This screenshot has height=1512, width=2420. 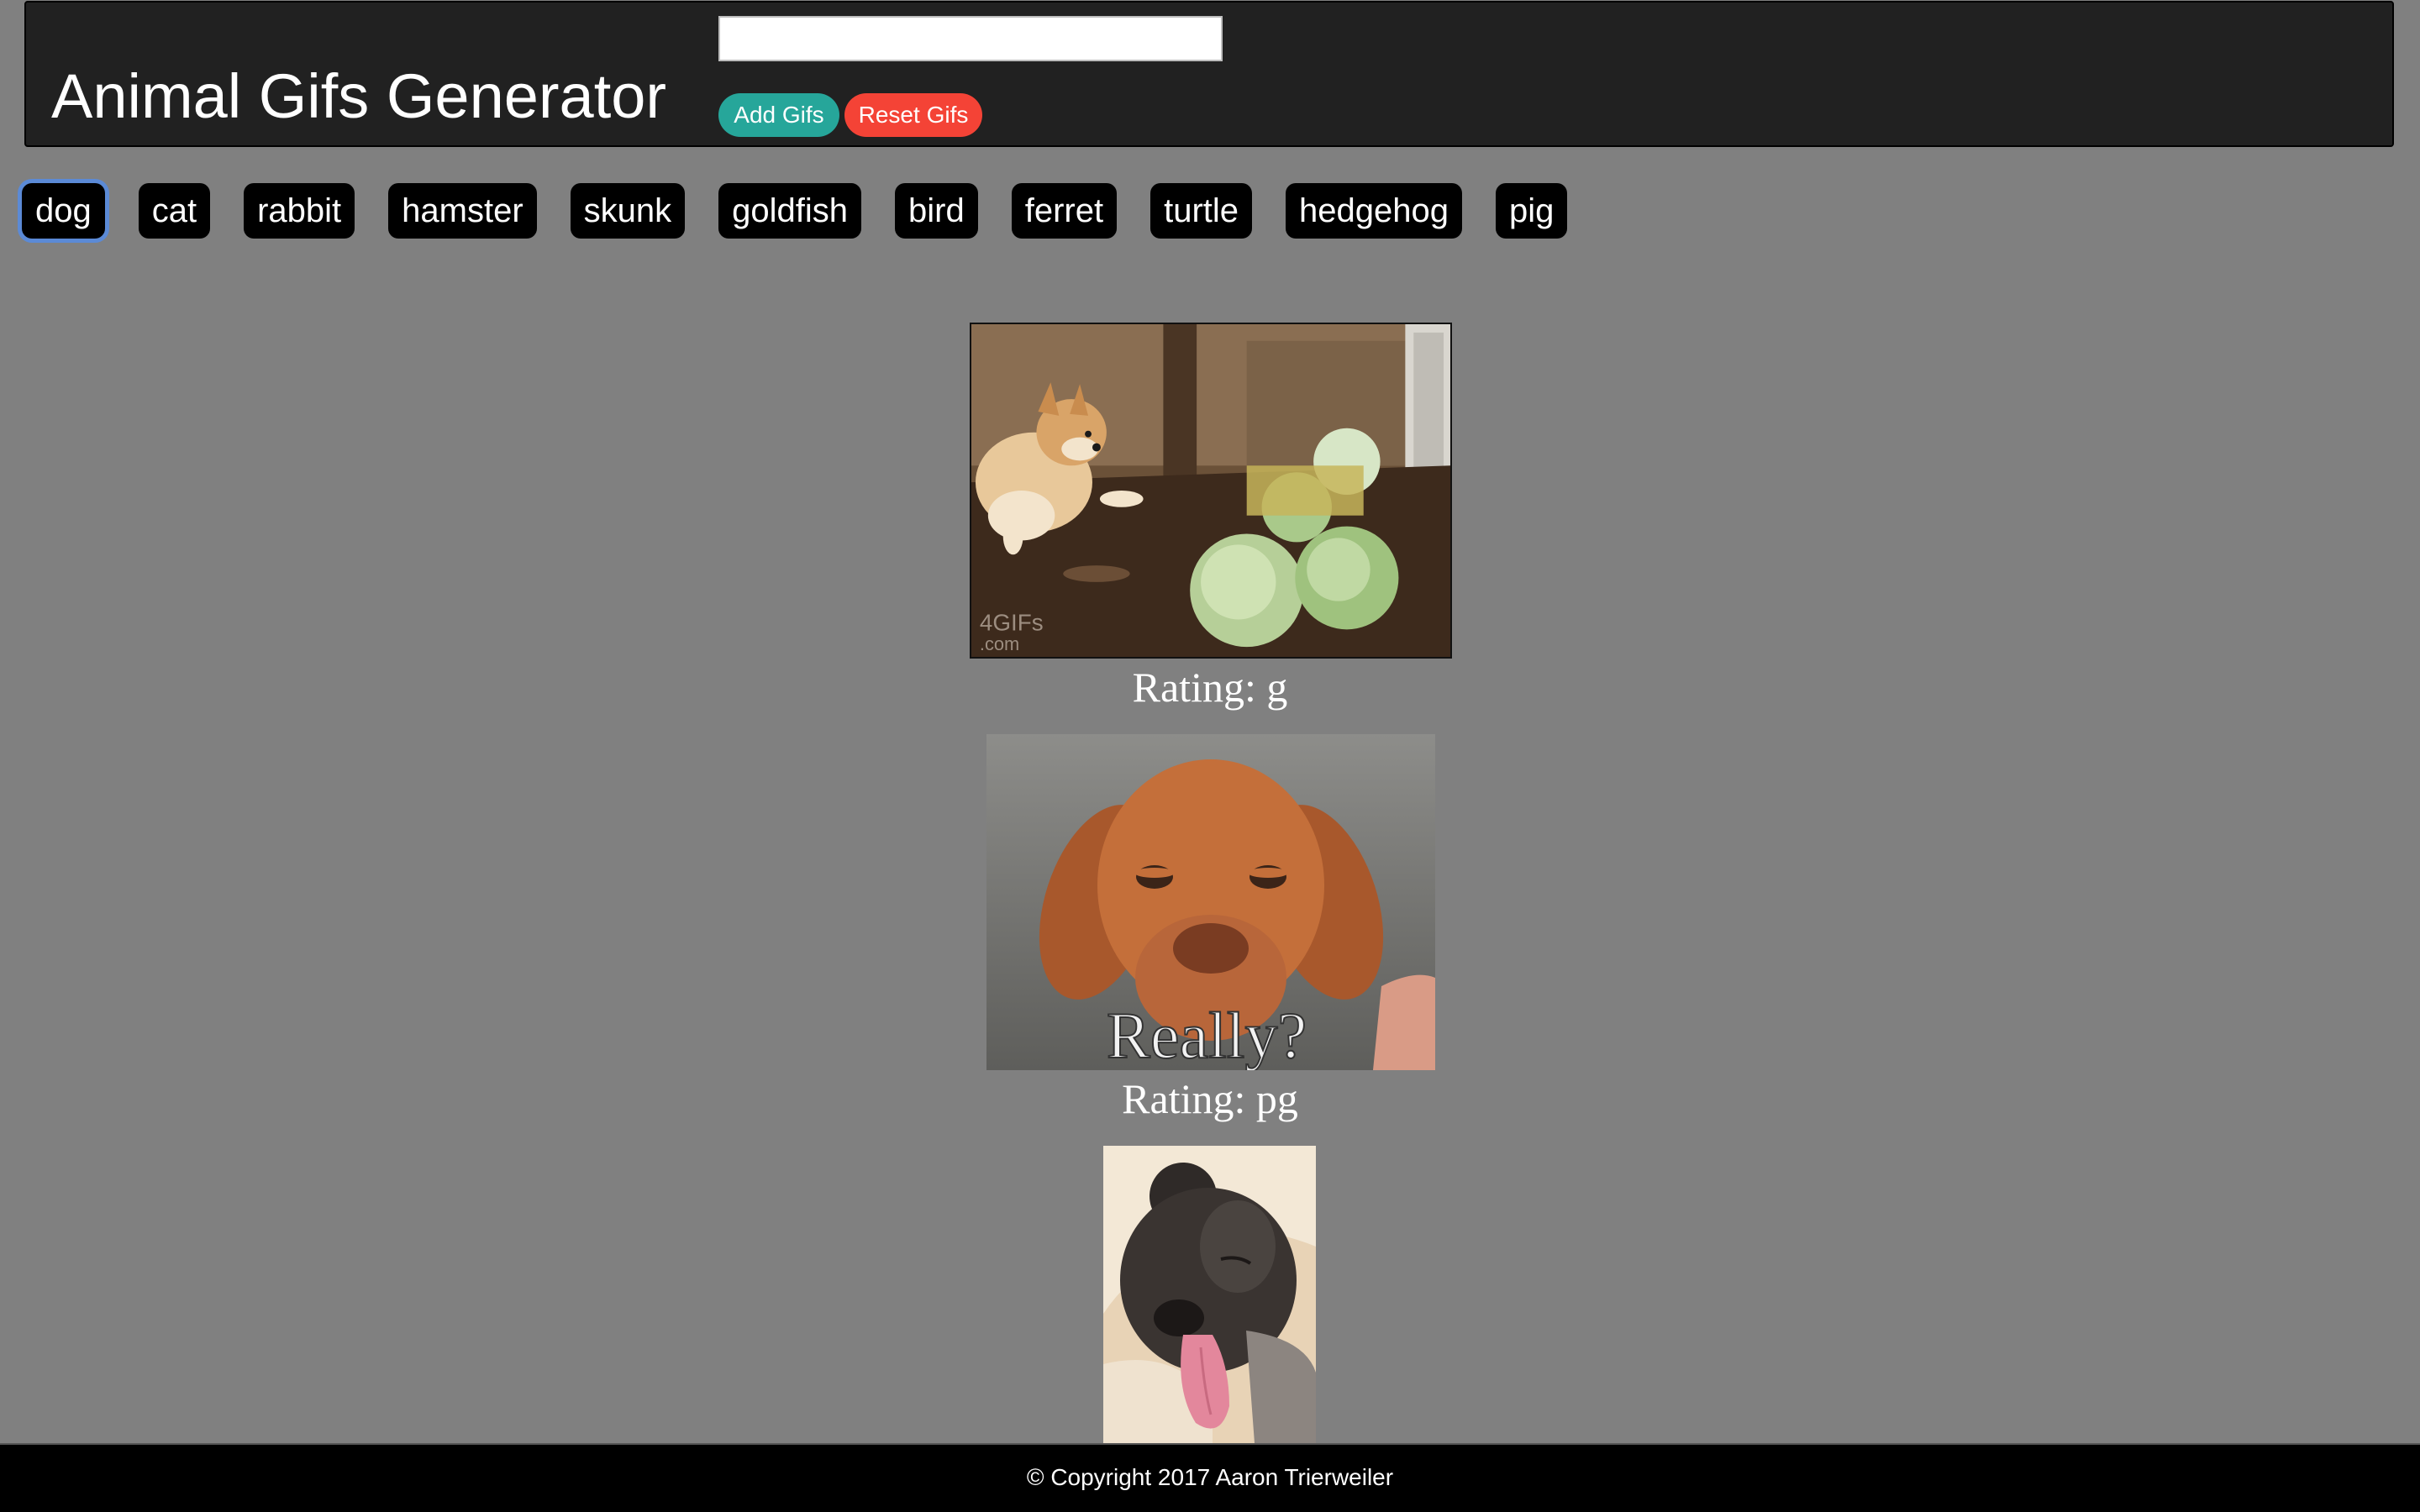 I want to click on gif-image-sleeping-dog, so click(x=1209, y=1294).